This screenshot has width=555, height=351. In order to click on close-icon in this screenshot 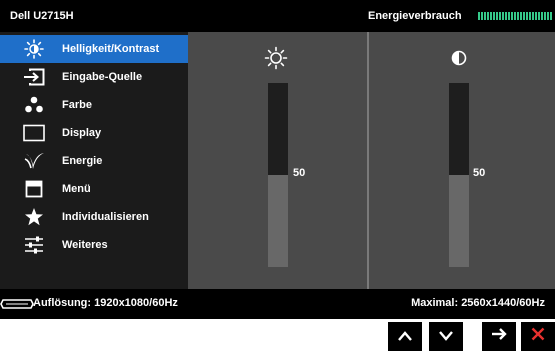, I will do `click(538, 336)`.